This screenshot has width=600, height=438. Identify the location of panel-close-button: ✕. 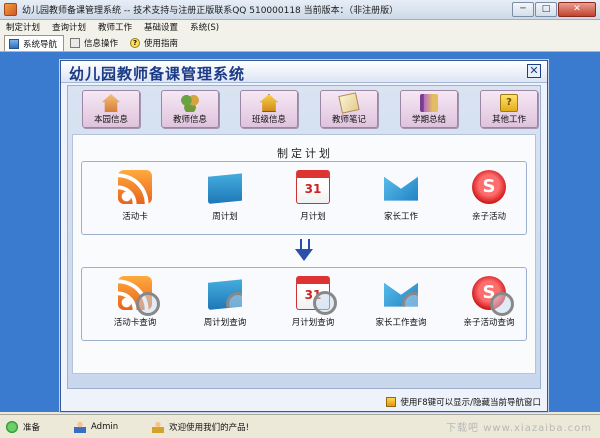
(534, 71).